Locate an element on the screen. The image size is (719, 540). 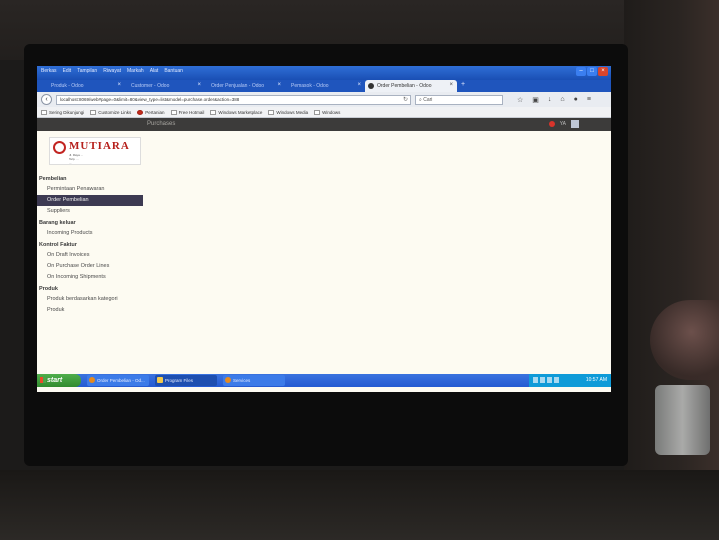
taskbar-label: Services is located at coordinates (242, 380).